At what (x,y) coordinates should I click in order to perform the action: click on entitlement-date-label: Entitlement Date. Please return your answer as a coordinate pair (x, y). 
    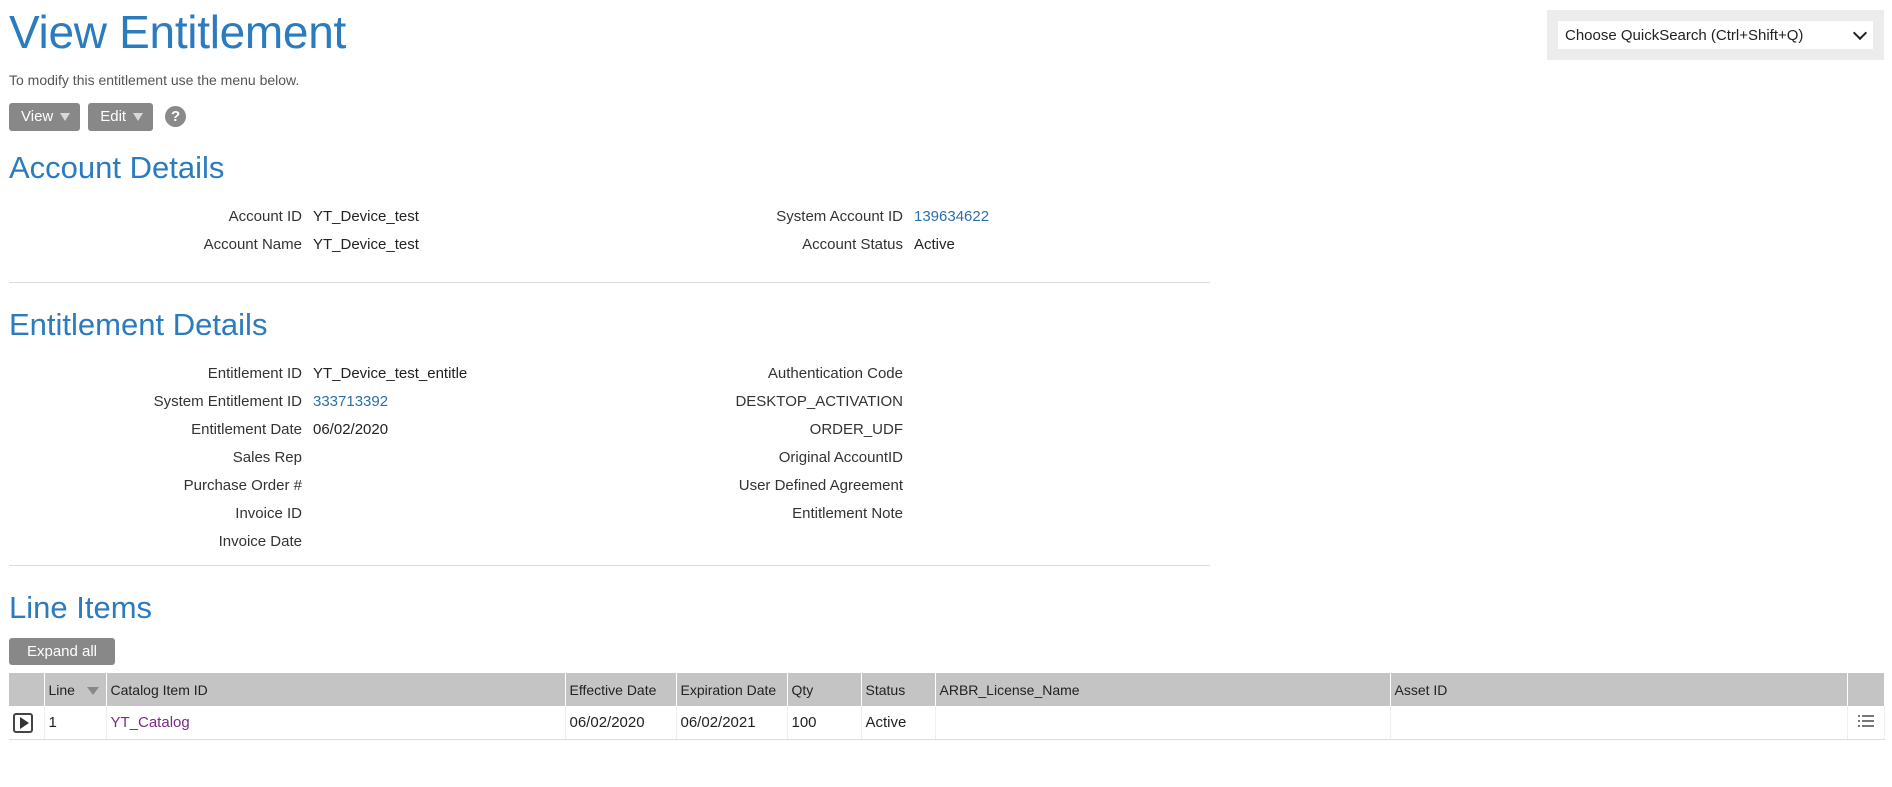
    Looking at the image, I should click on (246, 429).